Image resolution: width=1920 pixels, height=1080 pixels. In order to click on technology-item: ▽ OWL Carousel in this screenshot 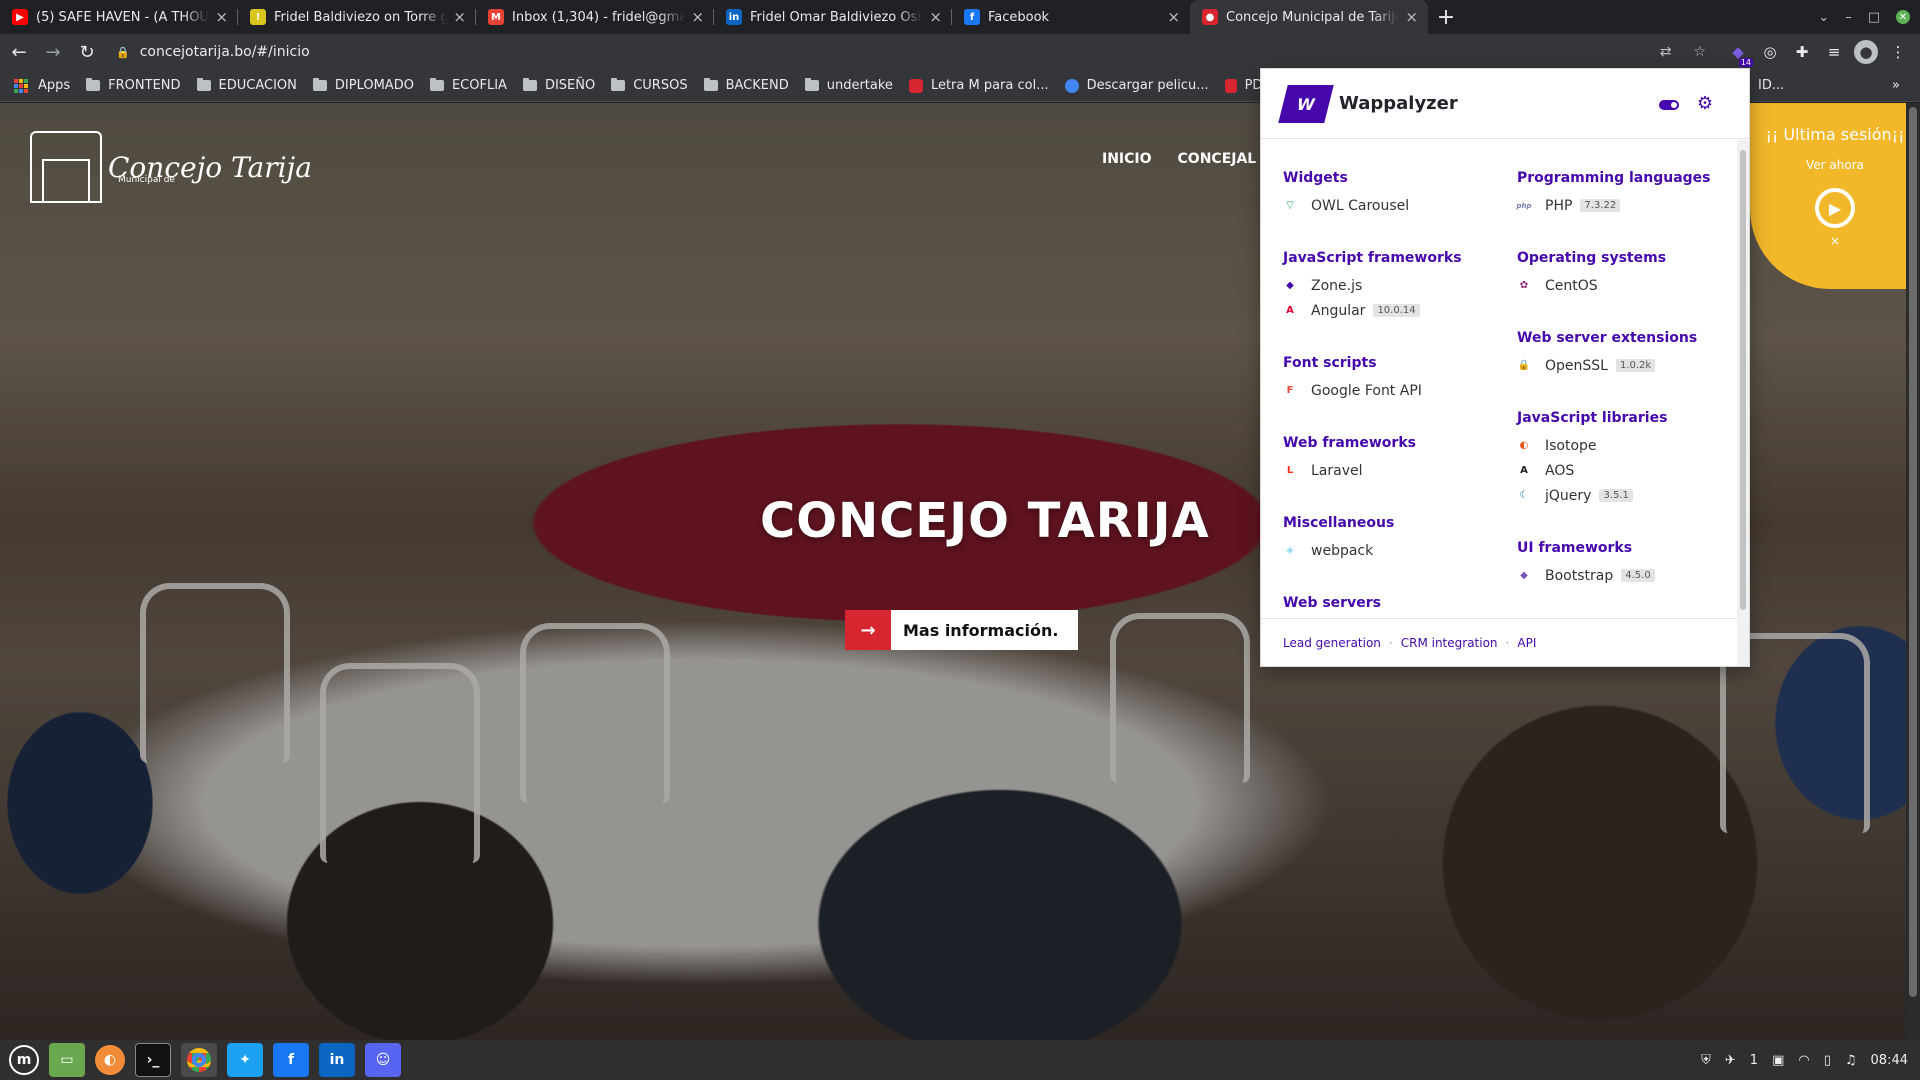, I will do `click(1398, 205)`.